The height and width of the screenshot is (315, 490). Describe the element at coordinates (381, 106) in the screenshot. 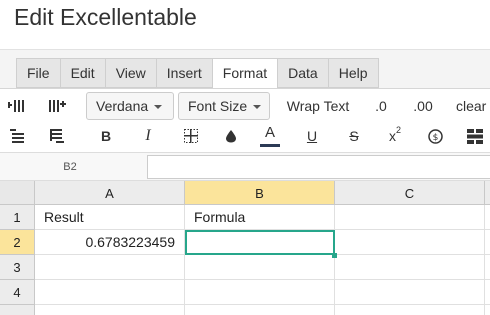

I see `decrease-decimal-button: .0` at that location.